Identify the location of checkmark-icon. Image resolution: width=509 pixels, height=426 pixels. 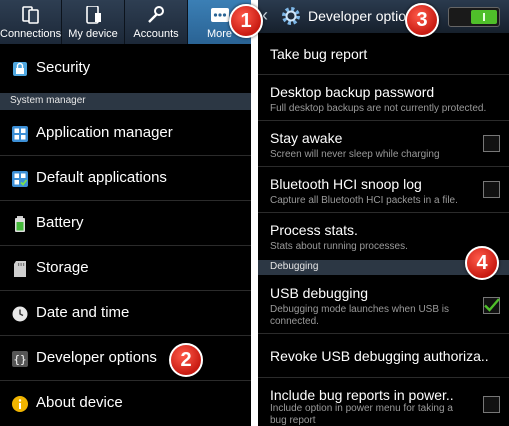
(492, 305).